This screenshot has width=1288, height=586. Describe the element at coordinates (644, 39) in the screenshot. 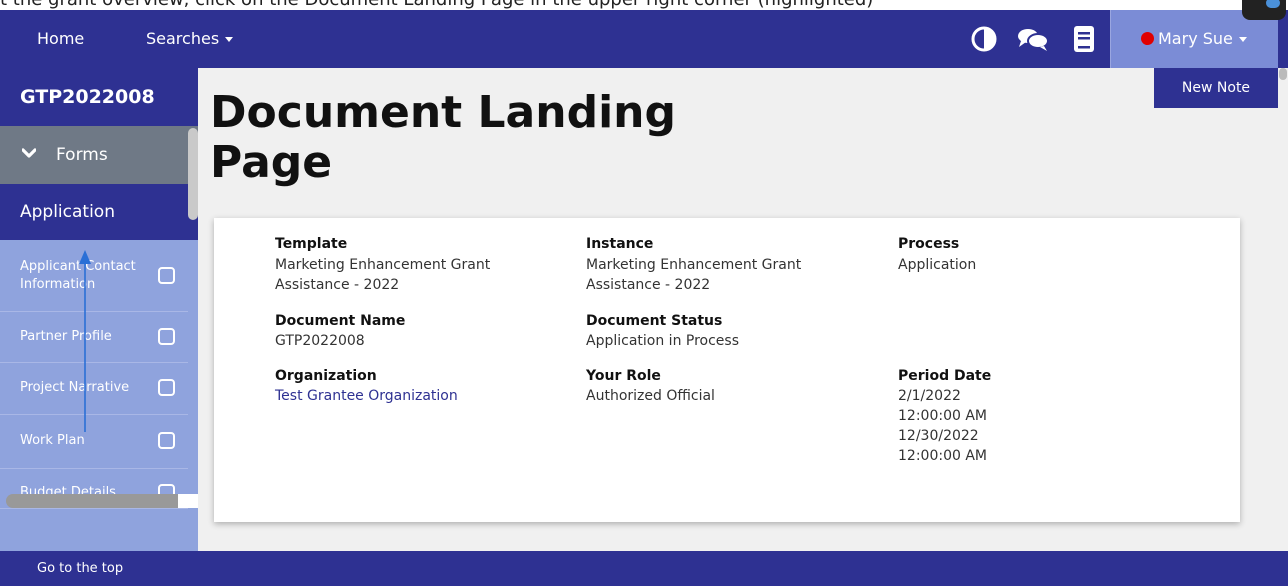

I see `top-navbar: Home Searches Mary Sue` at that location.